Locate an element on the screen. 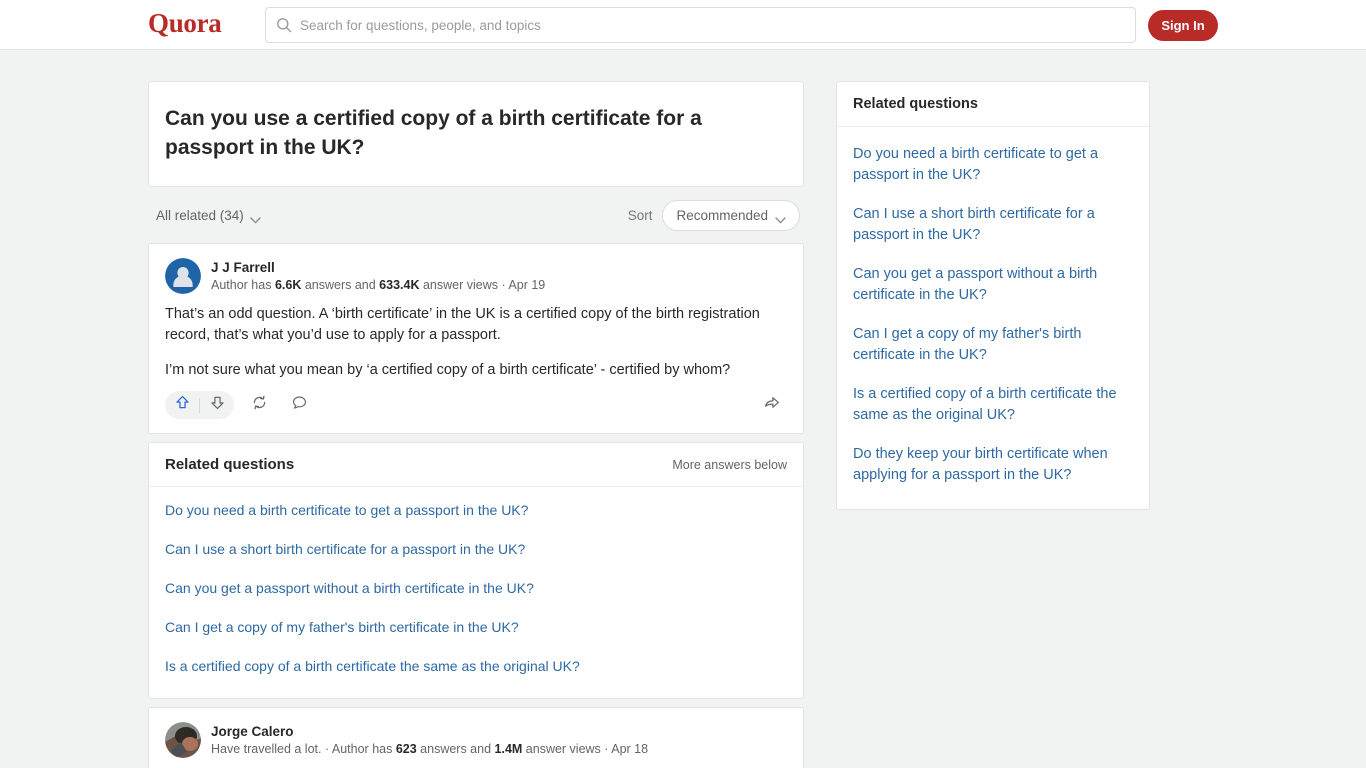 The width and height of the screenshot is (1366, 768). meta-views-count: 1.4M is located at coordinates (508, 748).